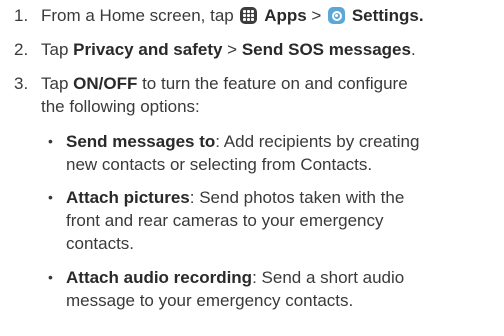 This screenshot has height=336, width=504. What do you see at coordinates (387, 15) in the screenshot?
I see `settings-label: Settings.` at bounding box center [387, 15].